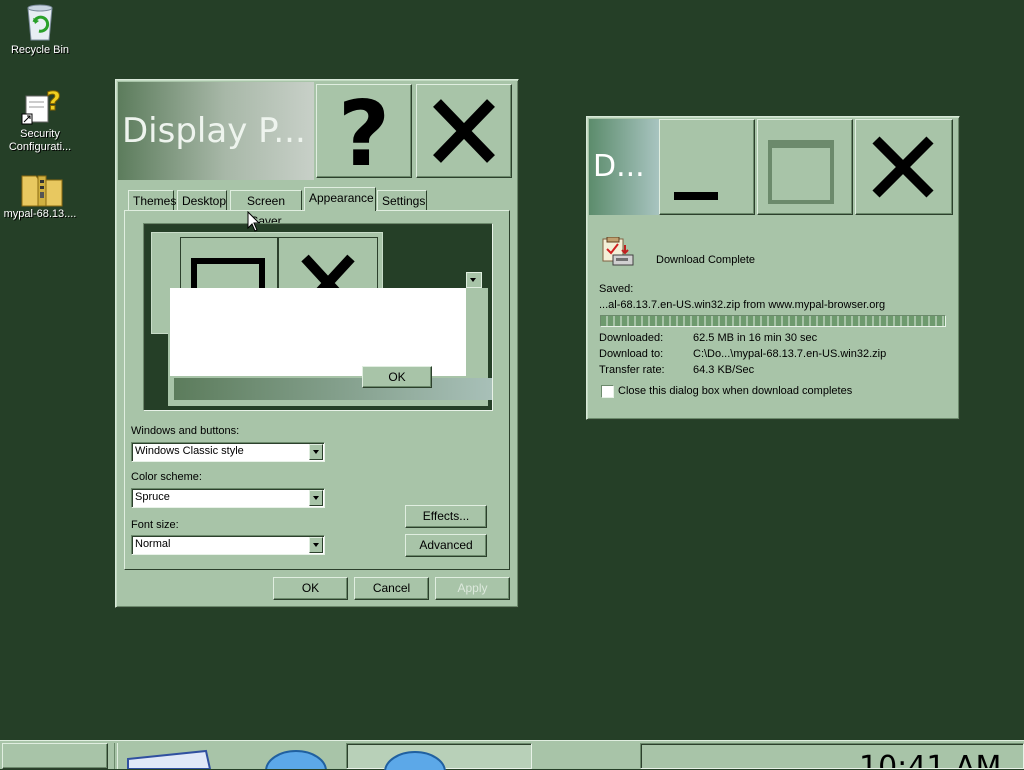 The image size is (1024, 770). What do you see at coordinates (618, 251) in the screenshot?
I see `download-complete-icon` at bounding box center [618, 251].